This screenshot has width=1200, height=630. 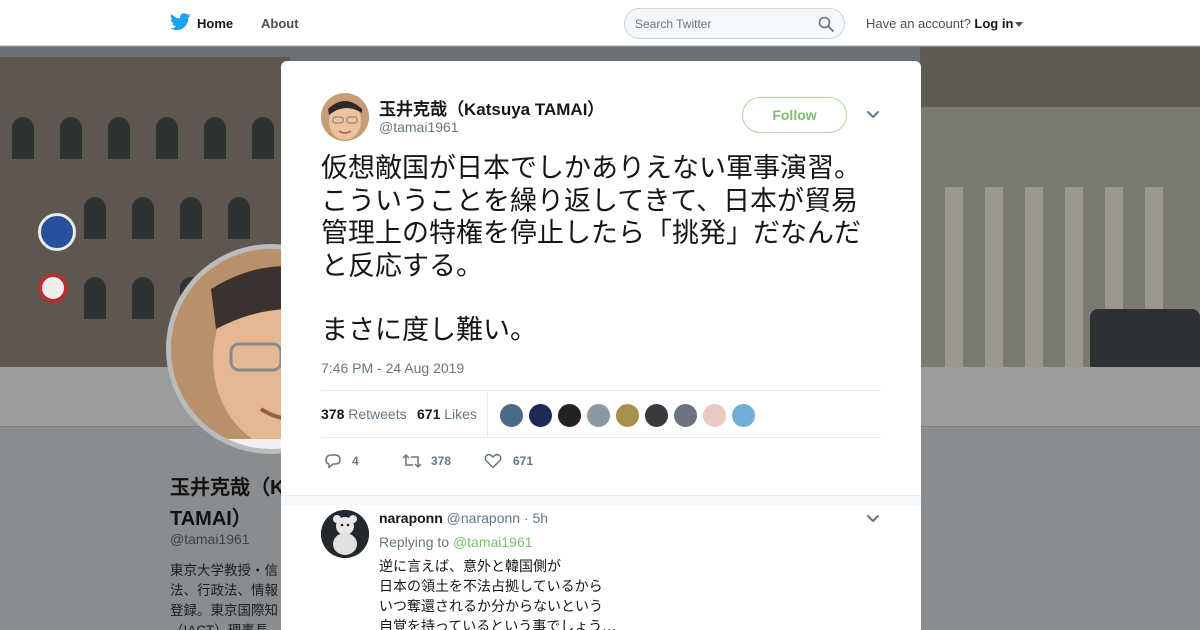 What do you see at coordinates (333, 461) in the screenshot?
I see `reply-icon` at bounding box center [333, 461].